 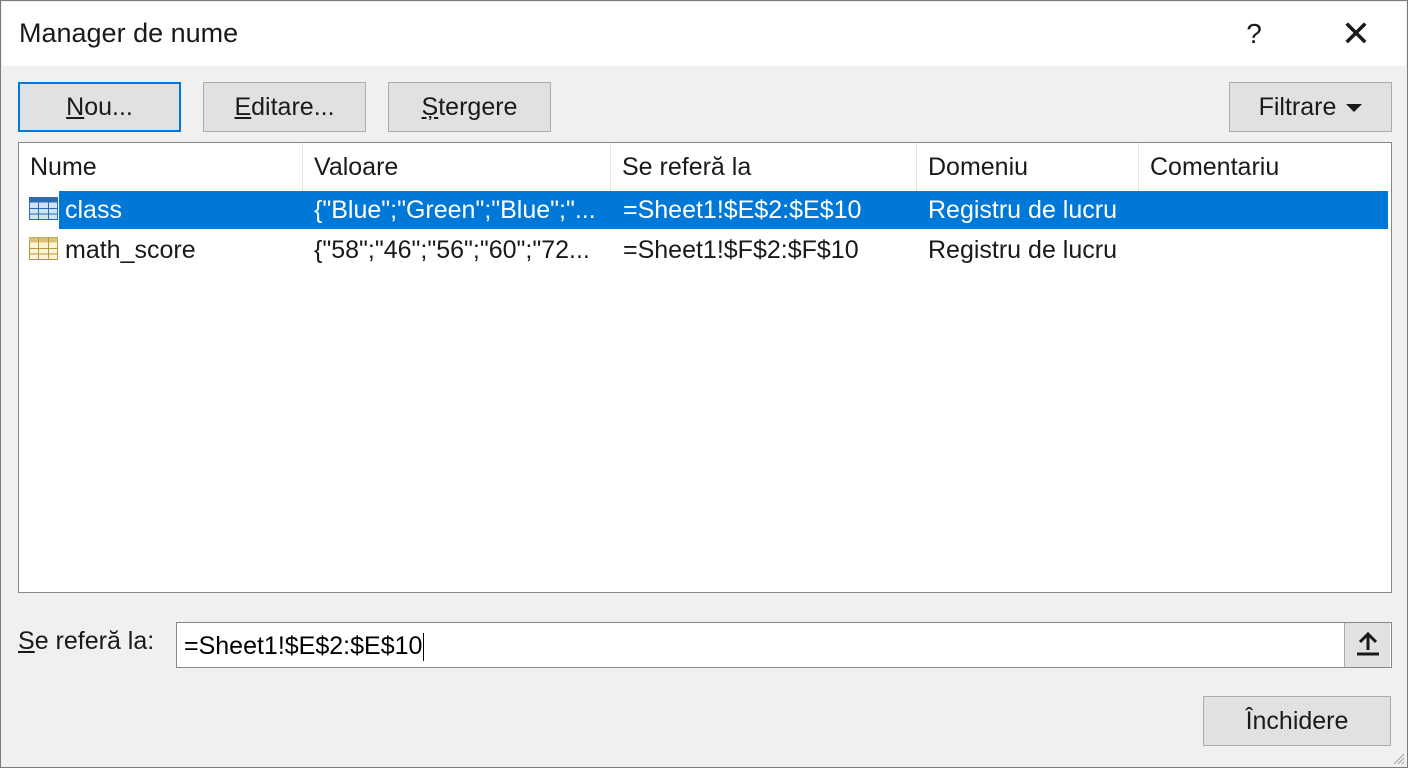 I want to click on close-dialog-button: Închidere, so click(x=1297, y=721).